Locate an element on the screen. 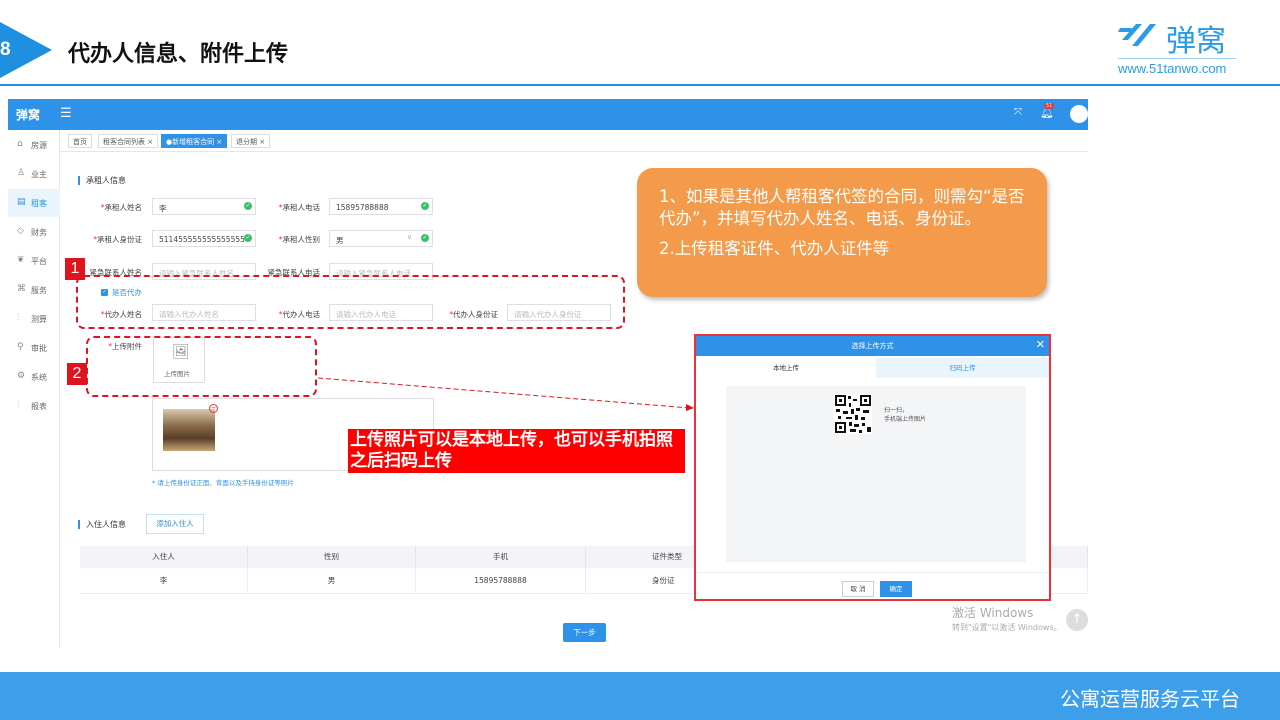  avatar is located at coordinates (1079, 114).